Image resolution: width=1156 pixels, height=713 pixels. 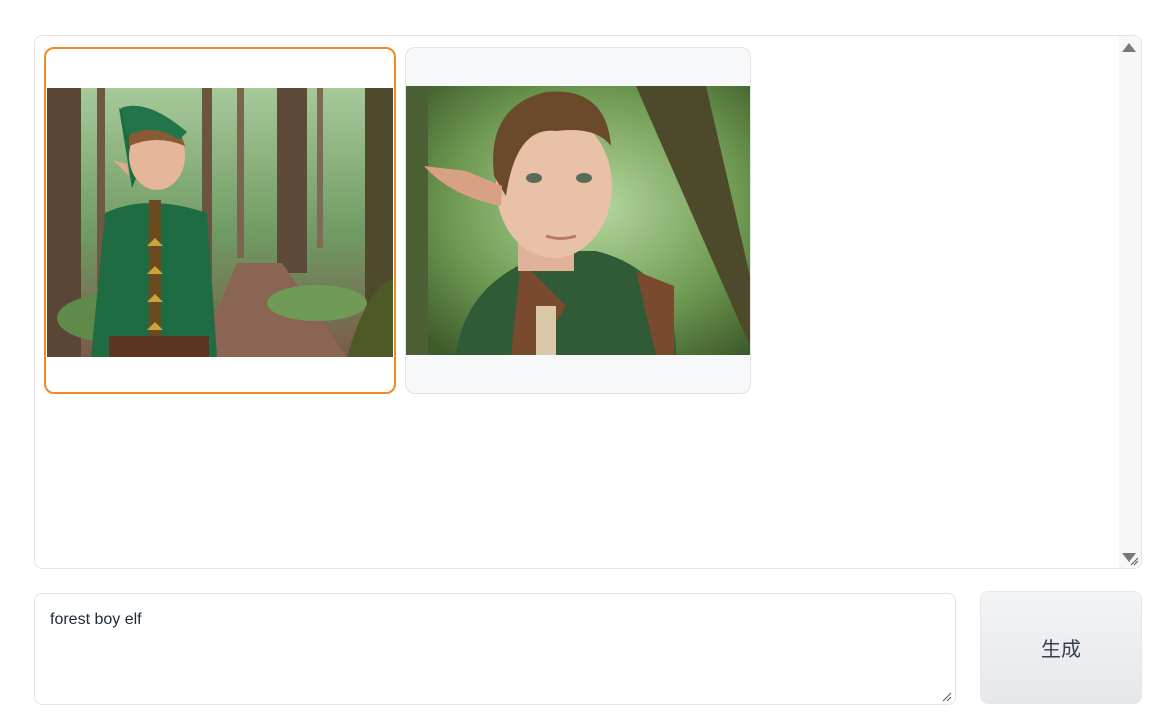 I want to click on resize-grip-icon, so click(x=1134, y=561).